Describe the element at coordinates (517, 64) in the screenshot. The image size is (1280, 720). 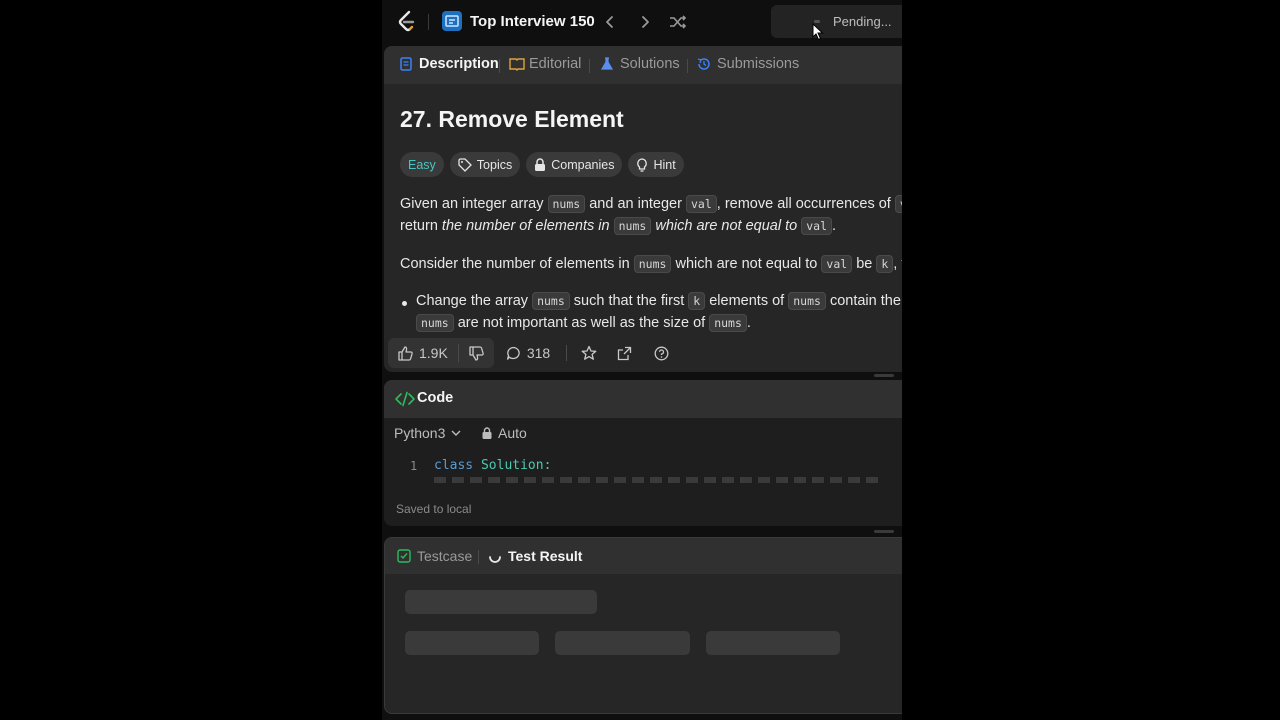
I see `book-icon` at that location.